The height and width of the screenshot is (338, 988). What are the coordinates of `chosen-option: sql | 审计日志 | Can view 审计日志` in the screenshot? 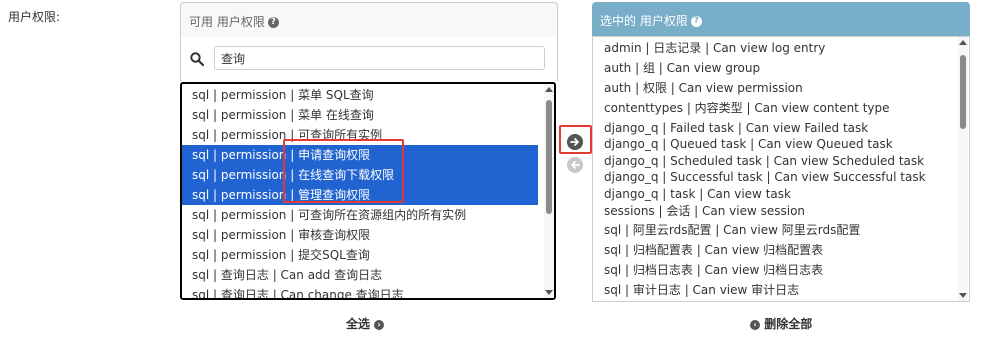 It's located at (775, 290).